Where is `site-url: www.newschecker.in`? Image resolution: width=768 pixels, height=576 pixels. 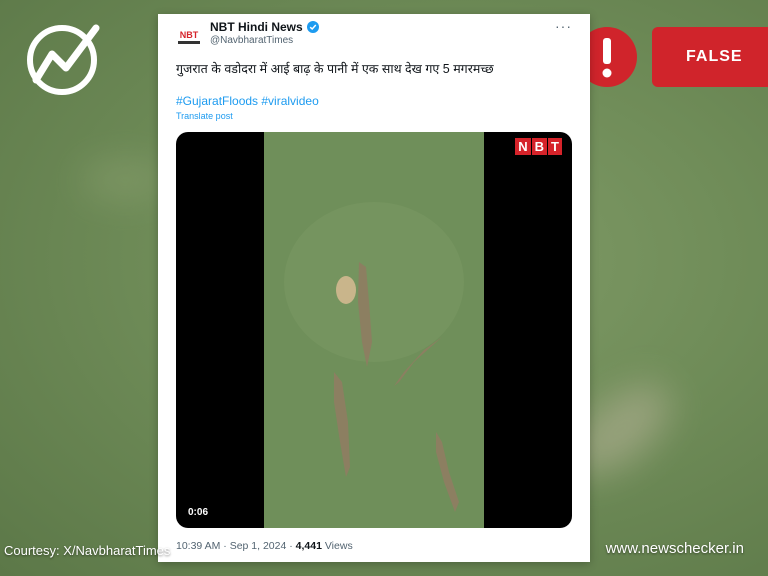 site-url: www.newschecker.in is located at coordinates (674, 548).